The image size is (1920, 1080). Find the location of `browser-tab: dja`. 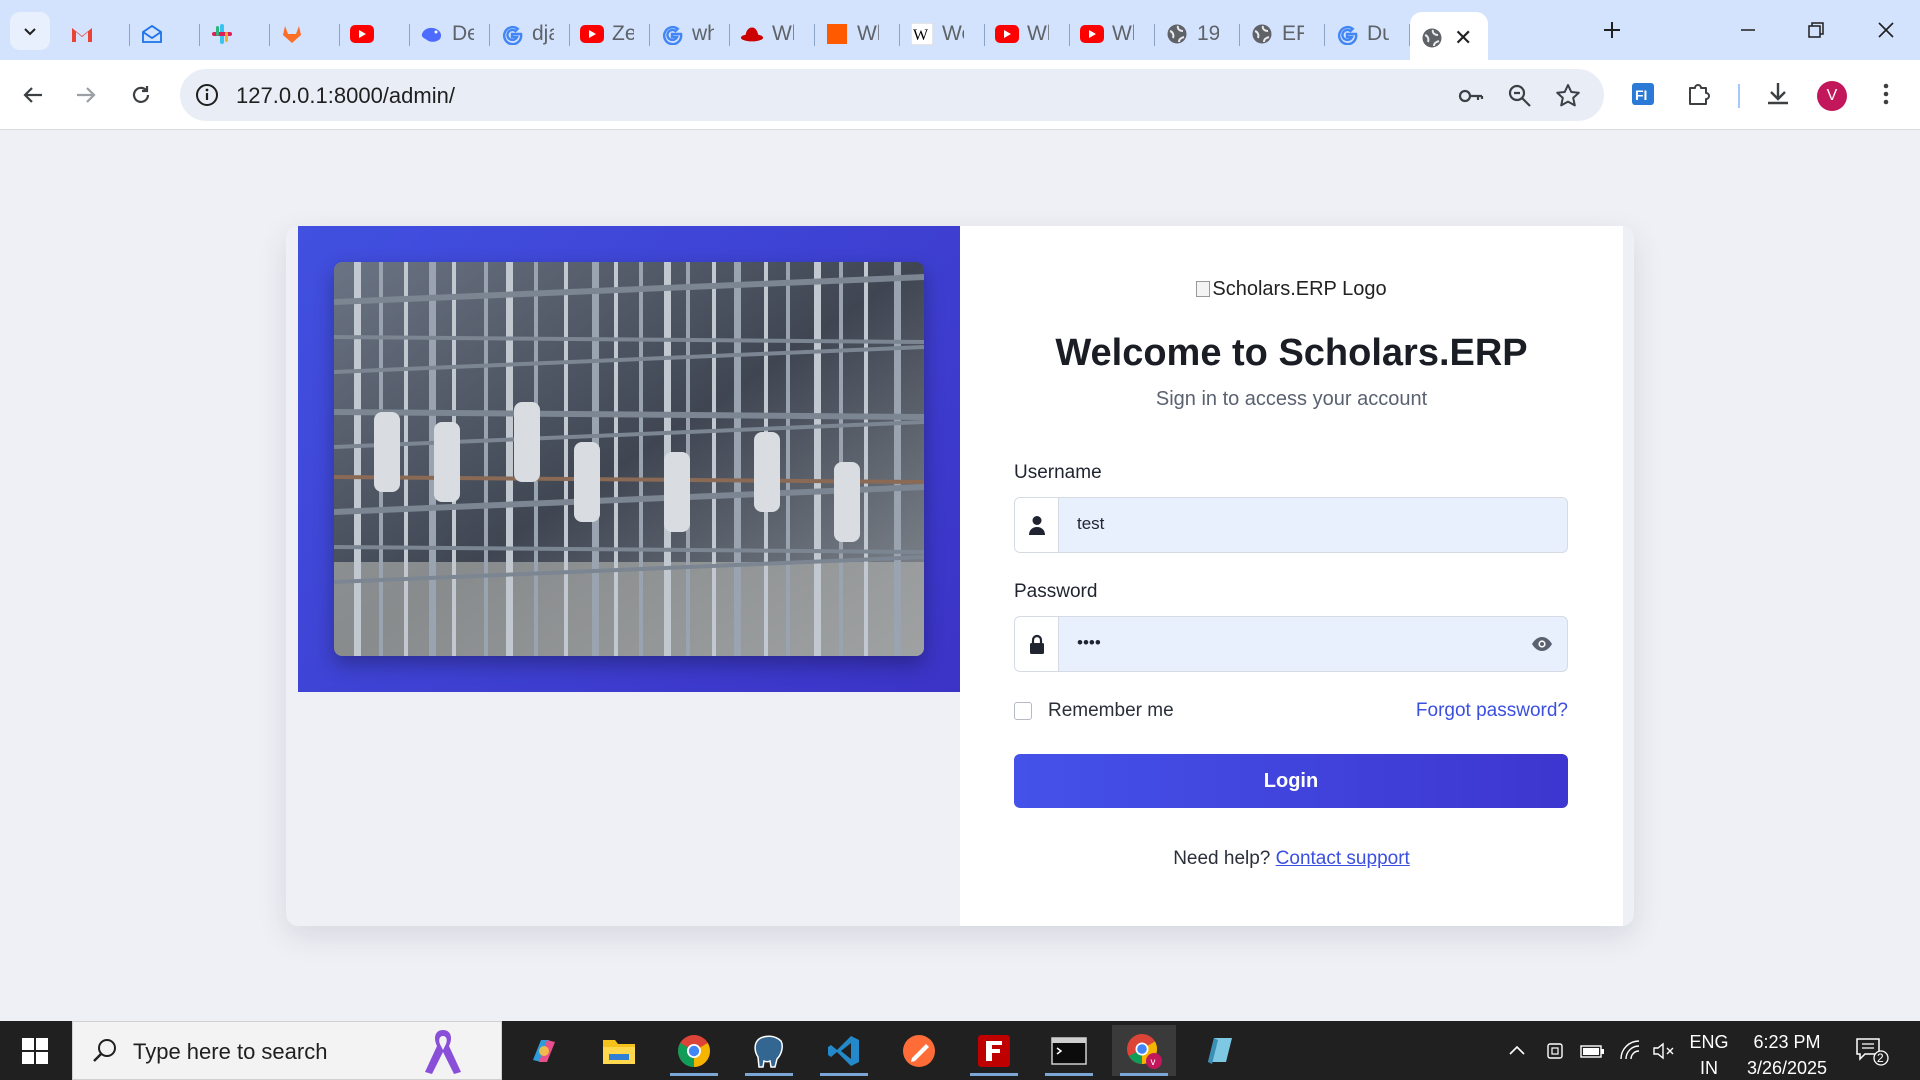

browser-tab: dja is located at coordinates (530, 34).